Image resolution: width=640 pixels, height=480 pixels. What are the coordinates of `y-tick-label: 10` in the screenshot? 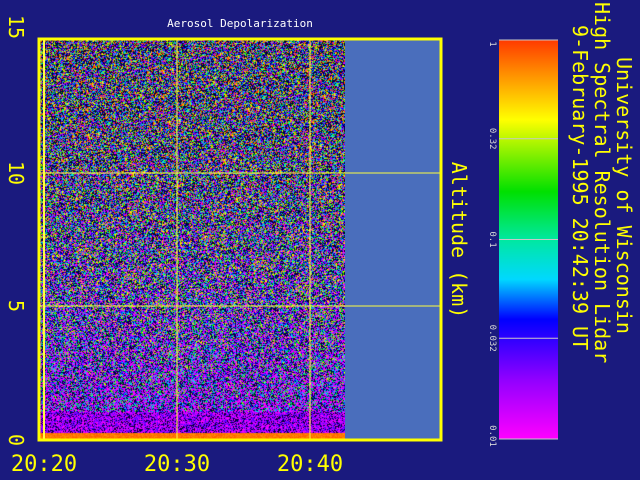 It's located at (16, 173).